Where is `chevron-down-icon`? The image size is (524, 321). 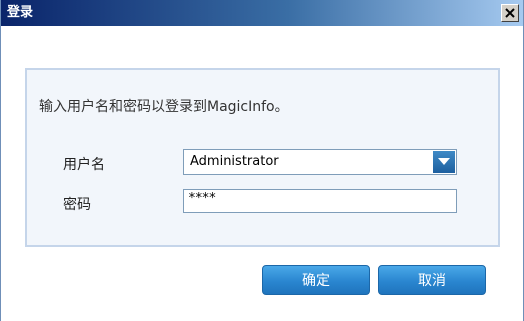
chevron-down-icon is located at coordinates (444, 161).